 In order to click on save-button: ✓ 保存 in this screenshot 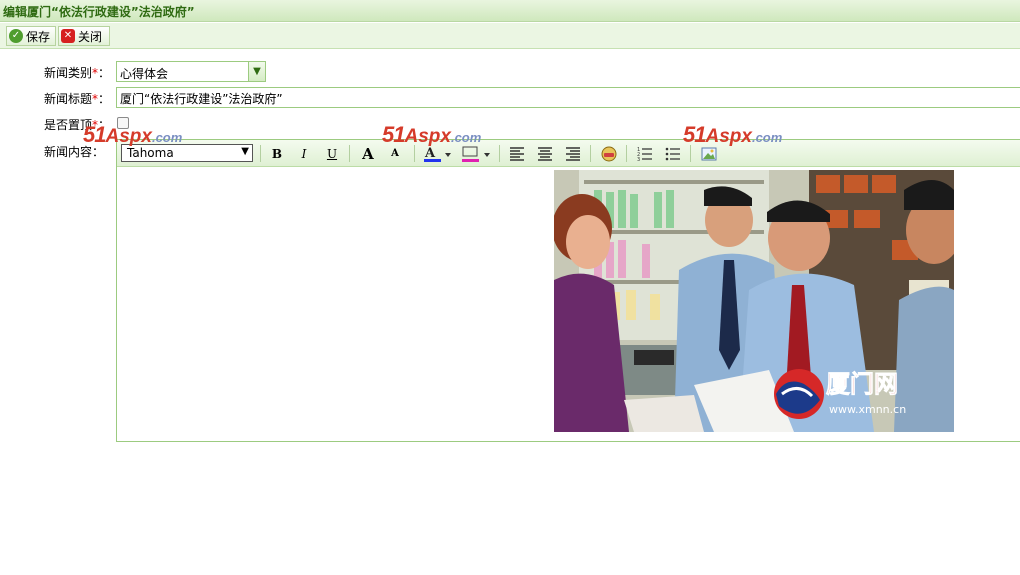, I will do `click(31, 36)`.